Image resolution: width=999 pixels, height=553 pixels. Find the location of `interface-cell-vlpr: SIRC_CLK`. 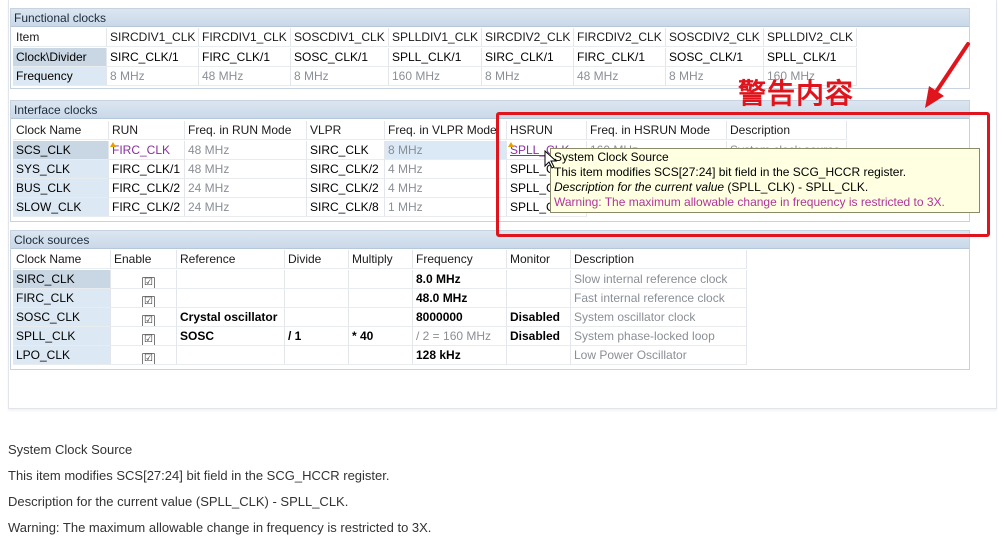

interface-cell-vlpr: SIRC_CLK is located at coordinates (346, 150).